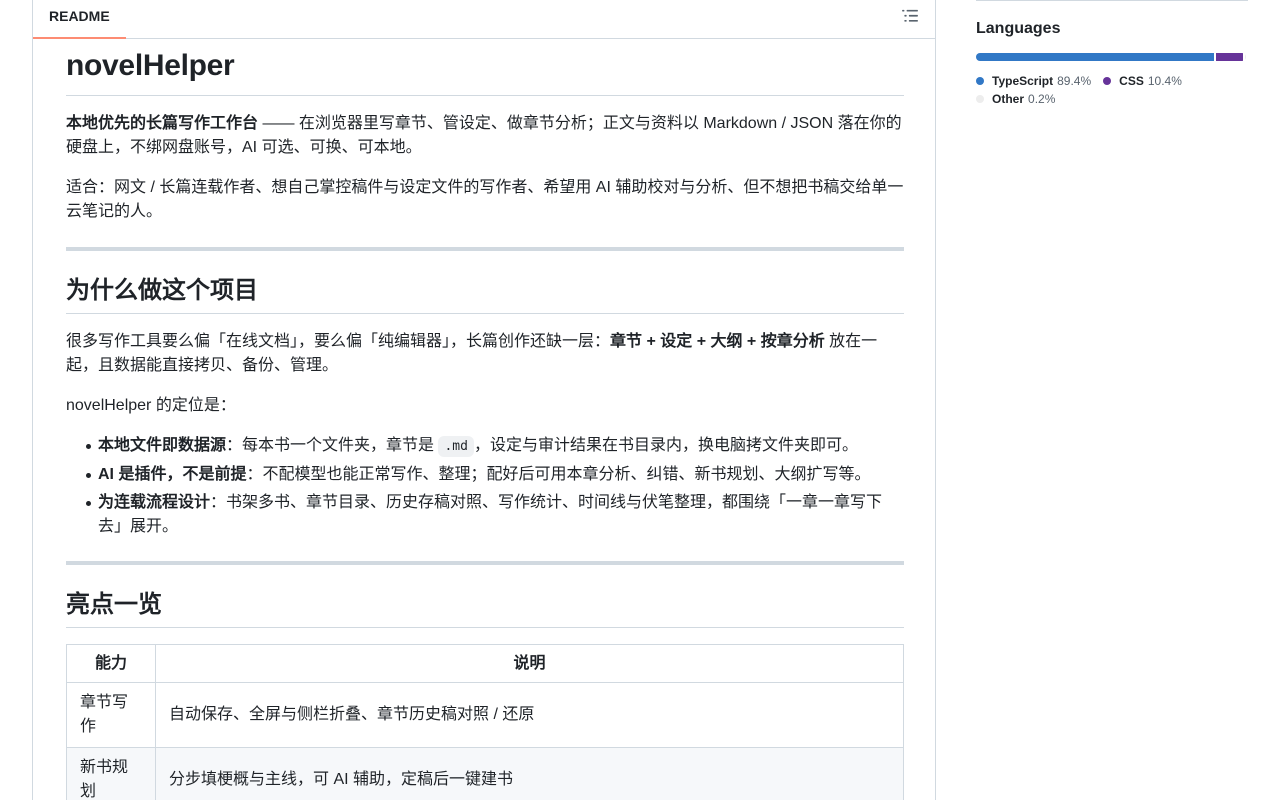 The image size is (1280, 800). Describe the element at coordinates (484, 20) in the screenshot. I see `readme-header: README` at that location.